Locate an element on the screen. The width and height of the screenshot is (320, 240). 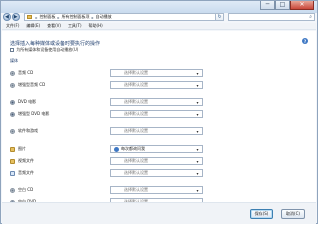
media-label: 图片 is located at coordinates (22, 148).